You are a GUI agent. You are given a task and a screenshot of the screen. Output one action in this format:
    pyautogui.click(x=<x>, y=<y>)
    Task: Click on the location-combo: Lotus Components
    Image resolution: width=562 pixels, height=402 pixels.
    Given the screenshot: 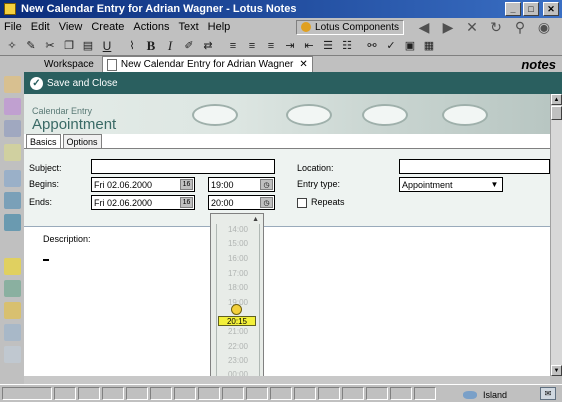 What is the action you would take?
    pyautogui.click(x=350, y=27)
    